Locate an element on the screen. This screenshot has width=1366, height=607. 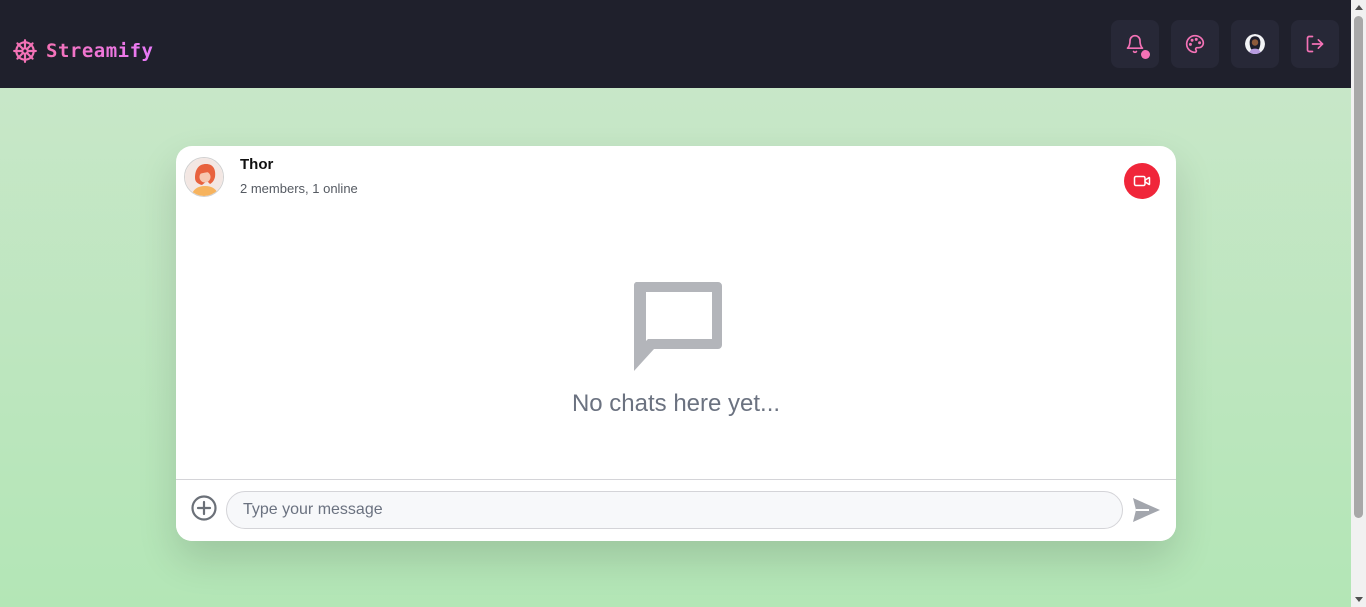
navbar: Streamify is located at coordinates (675, 44).